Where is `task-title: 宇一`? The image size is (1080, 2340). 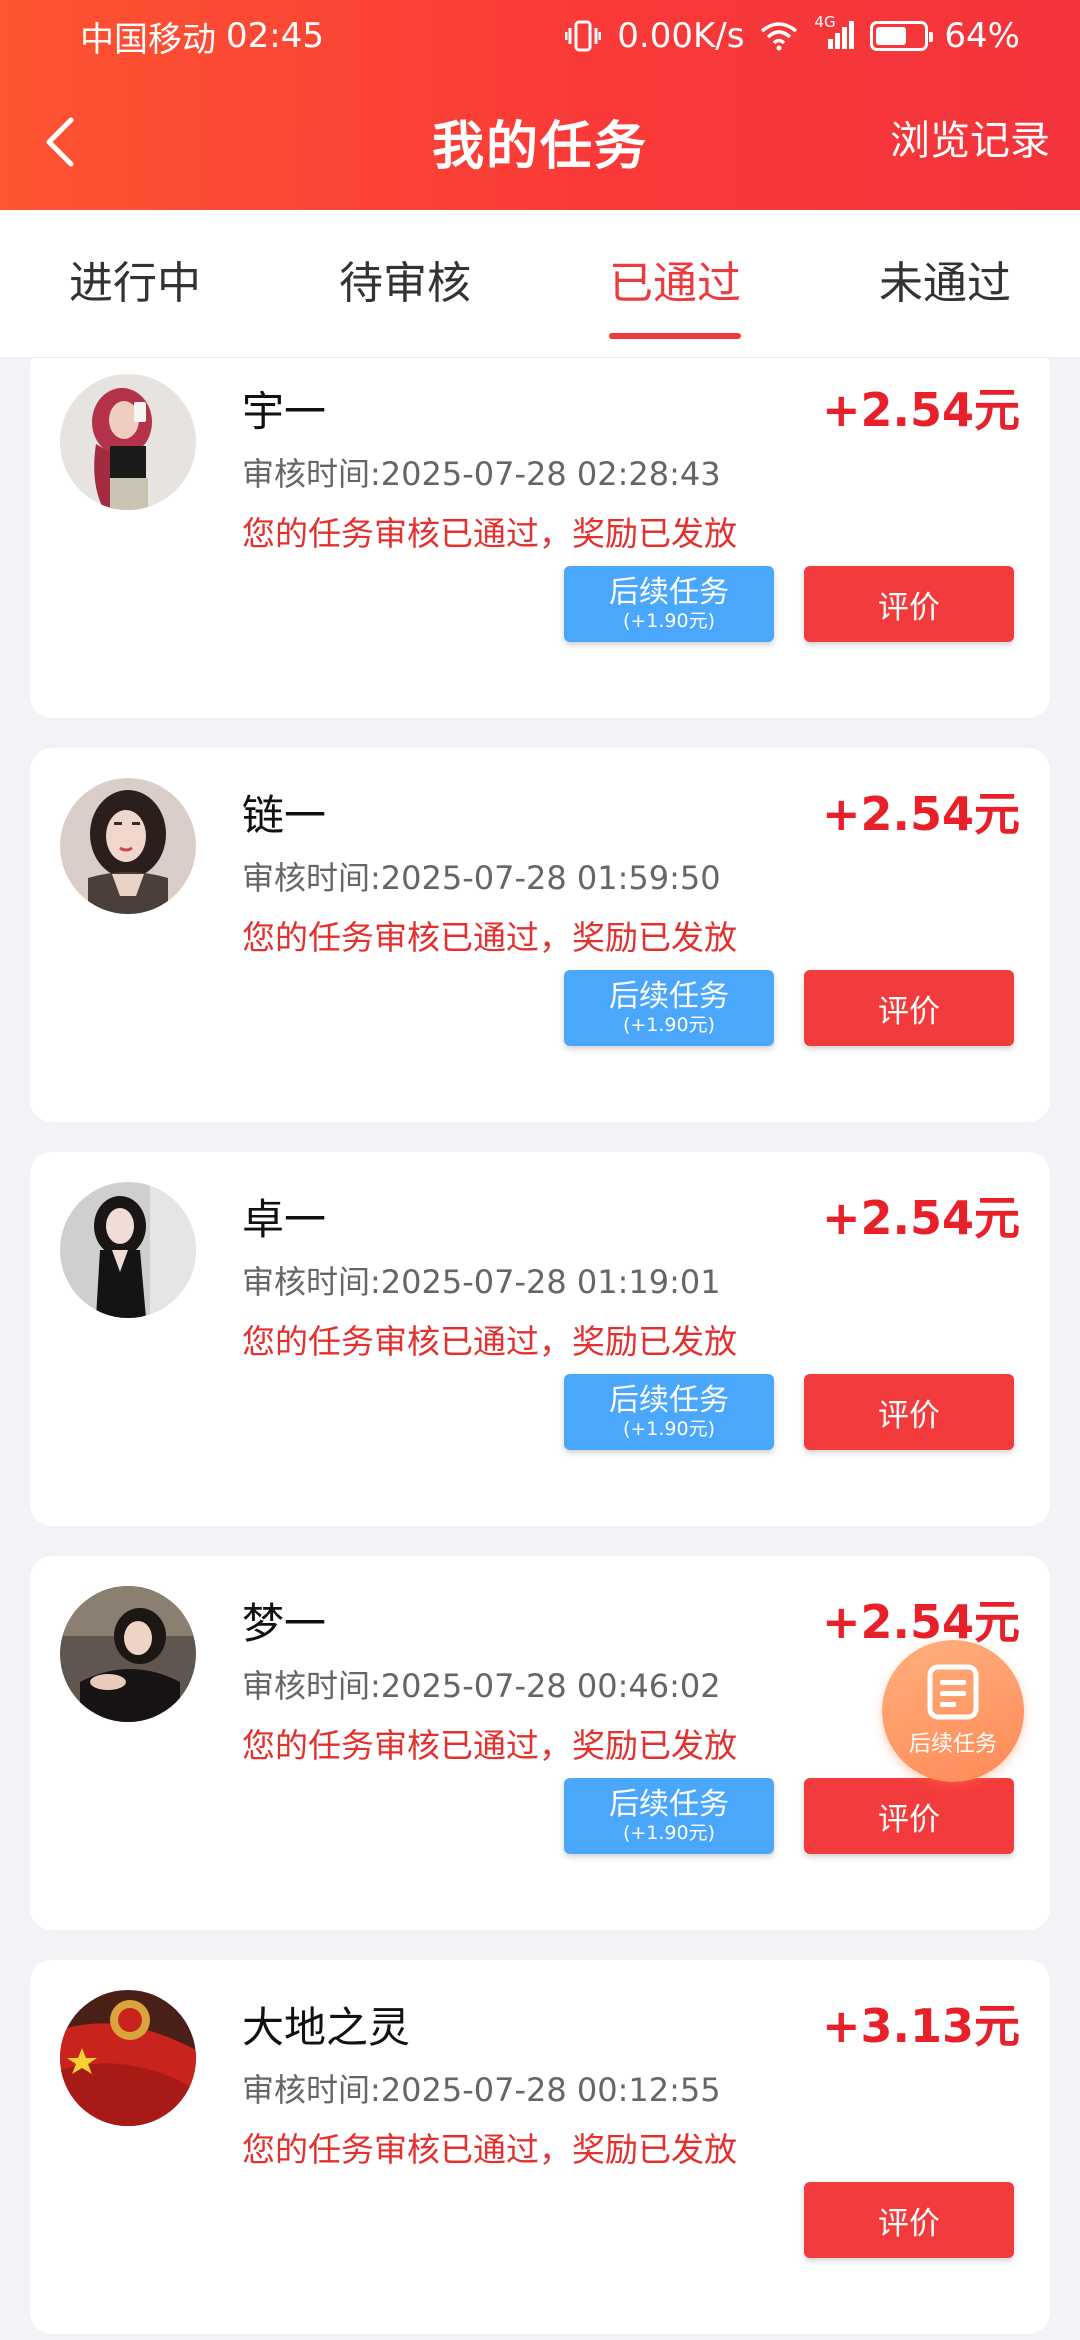
task-title: 宇一 is located at coordinates (284, 411).